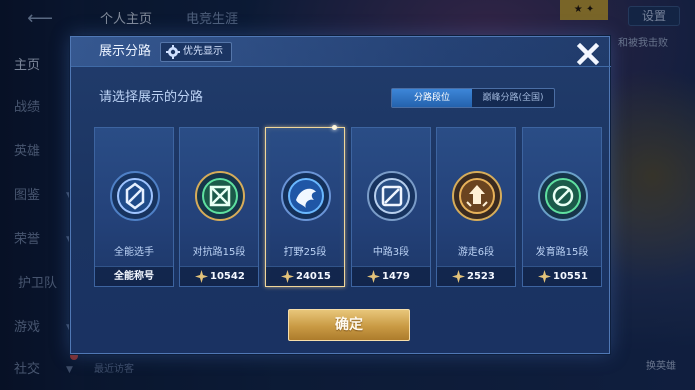 Image resolution: width=695 pixels, height=390 pixels. I want to click on lane-role: 发育路15段, so click(562, 252).